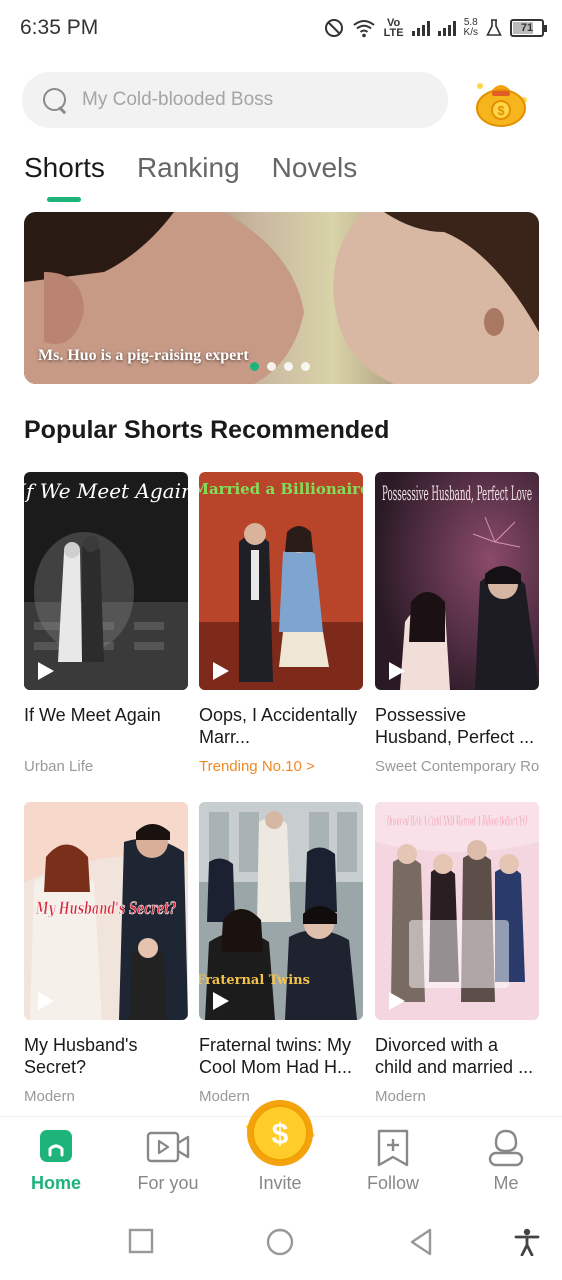 This screenshot has width=562, height=1280. What do you see at coordinates (168, 1183) in the screenshot?
I see `nav-for-you-label: For you` at bounding box center [168, 1183].